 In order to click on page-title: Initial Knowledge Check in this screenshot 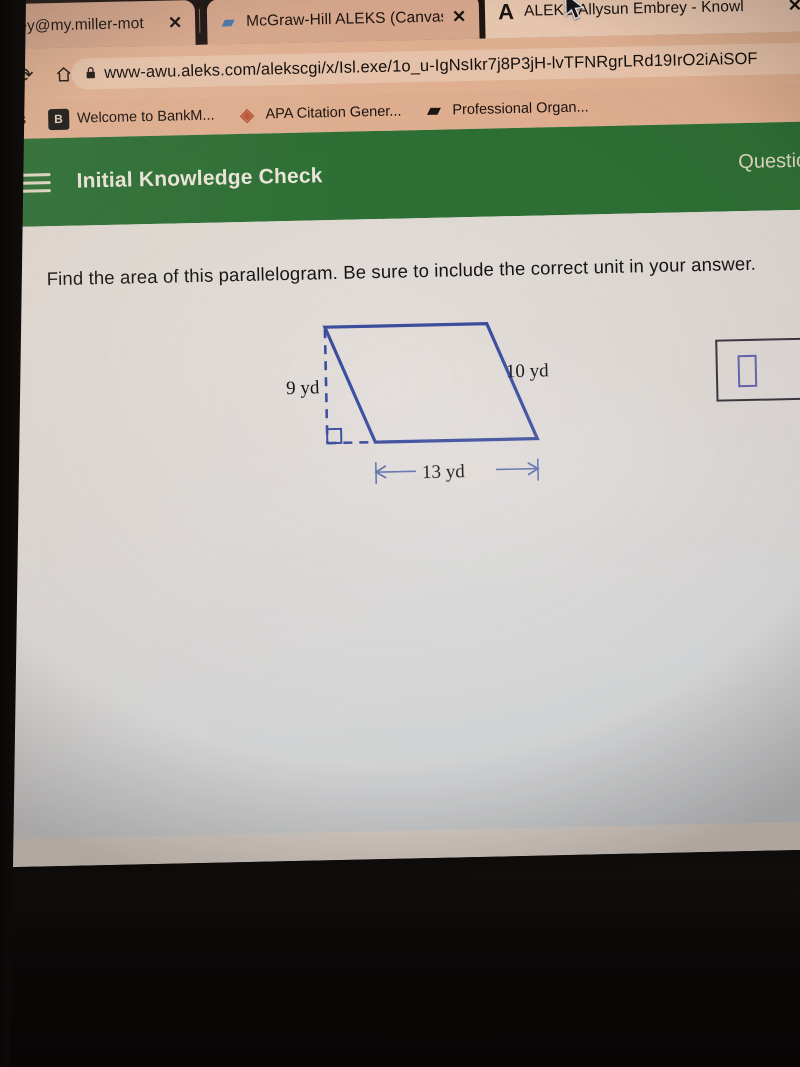, I will do `click(199, 178)`.